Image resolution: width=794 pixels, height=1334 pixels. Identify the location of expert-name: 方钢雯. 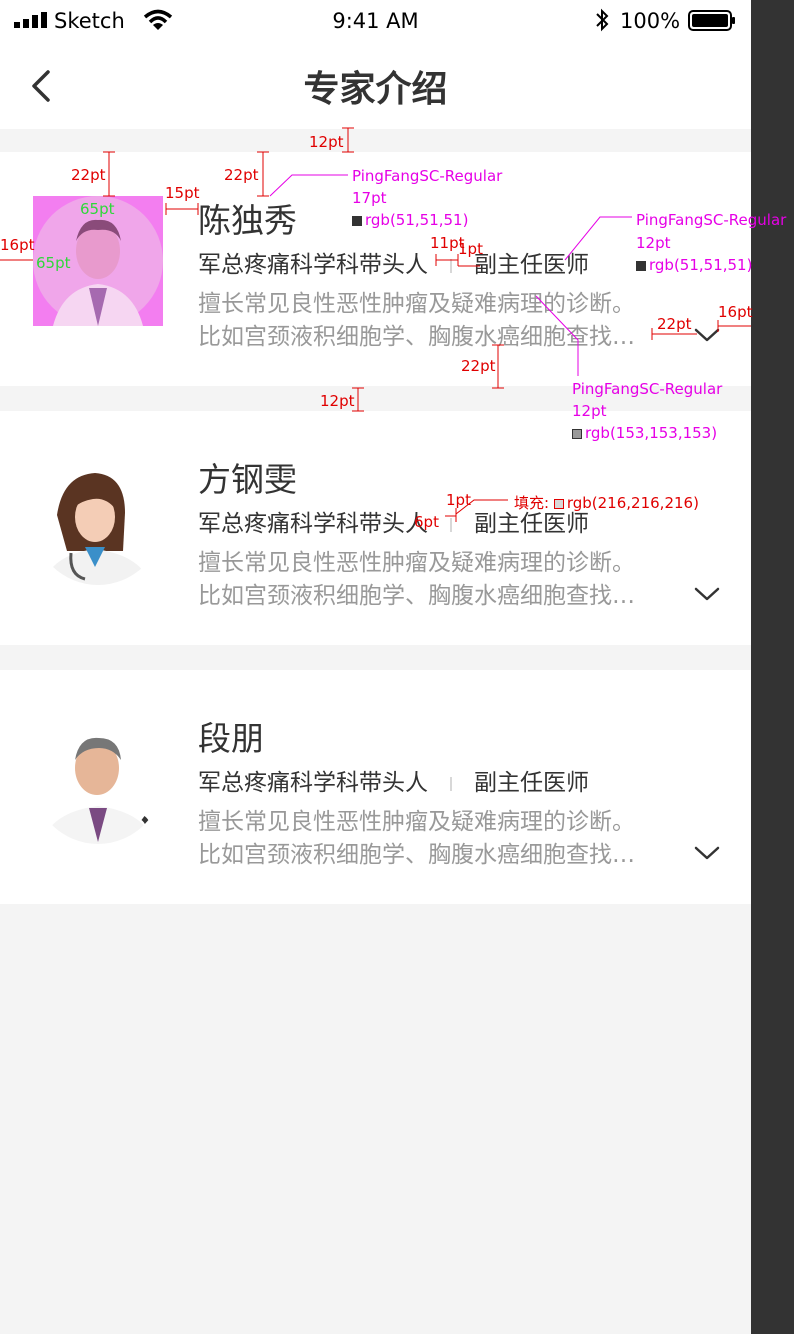
(247, 479).